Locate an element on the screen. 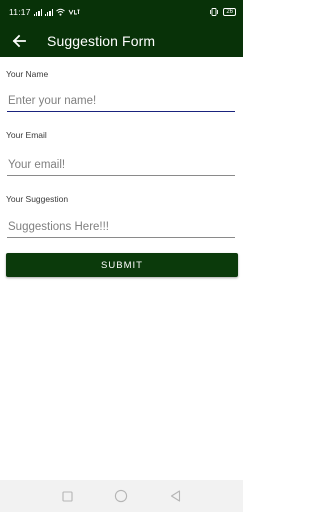 The image size is (320, 512). submit-label: SUBMIT is located at coordinates (122, 265).